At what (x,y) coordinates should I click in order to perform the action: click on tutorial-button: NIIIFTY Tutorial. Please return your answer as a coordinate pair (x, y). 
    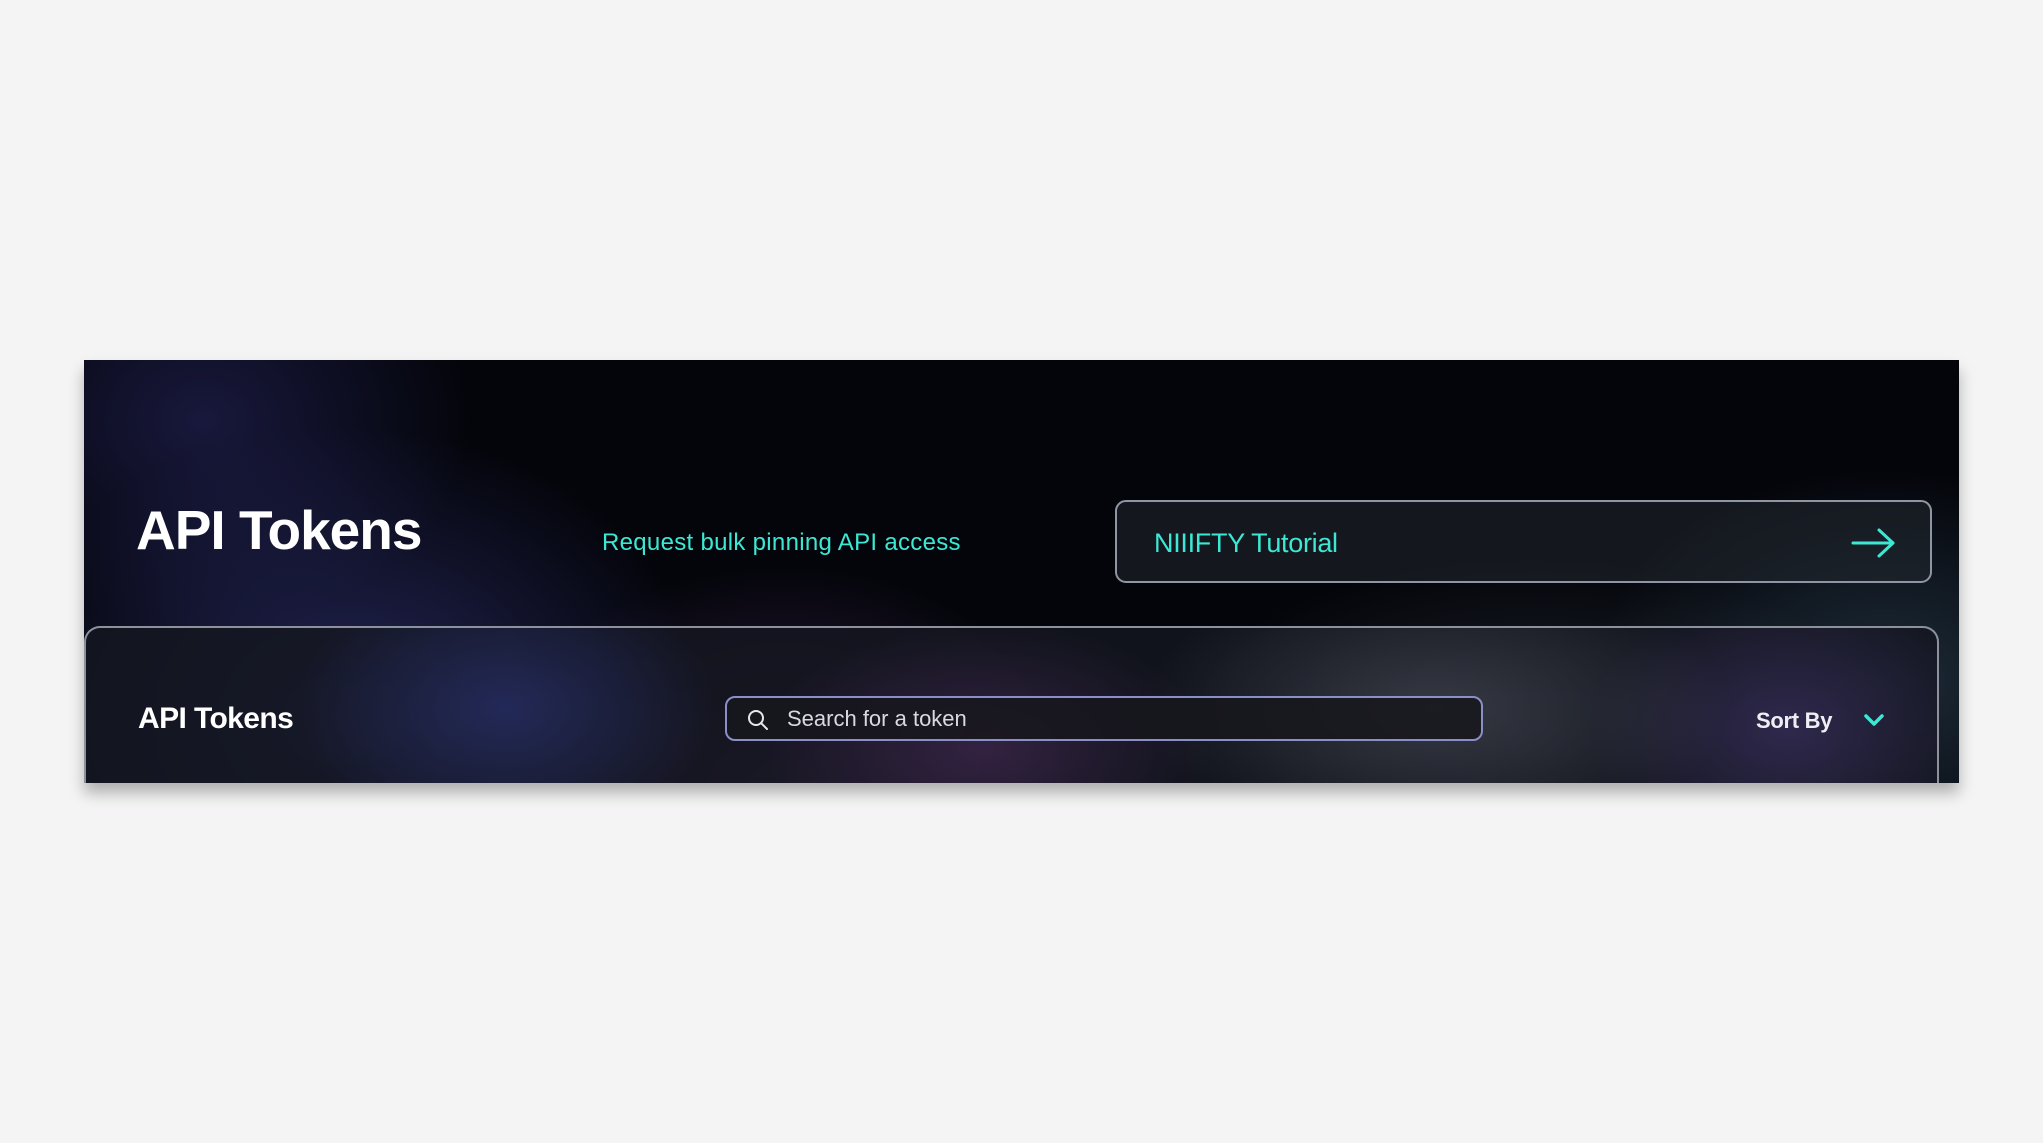
    Looking at the image, I should click on (1523, 541).